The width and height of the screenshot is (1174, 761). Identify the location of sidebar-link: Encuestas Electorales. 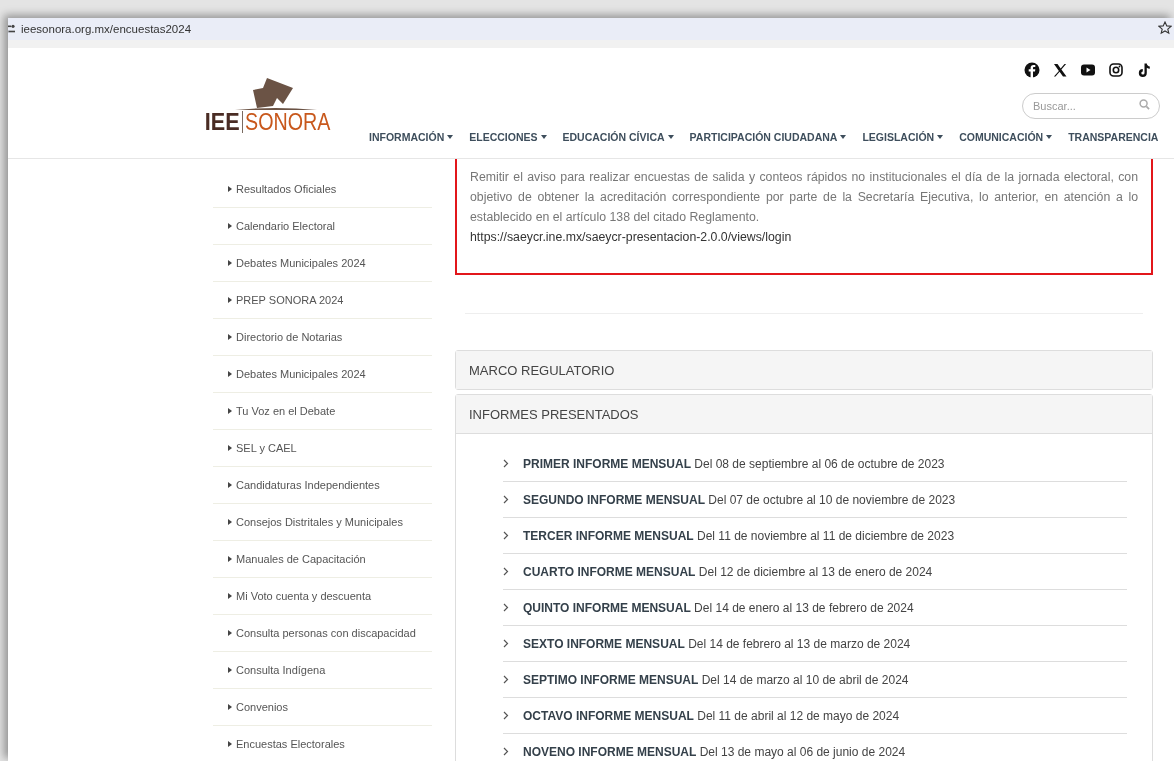
(290, 744).